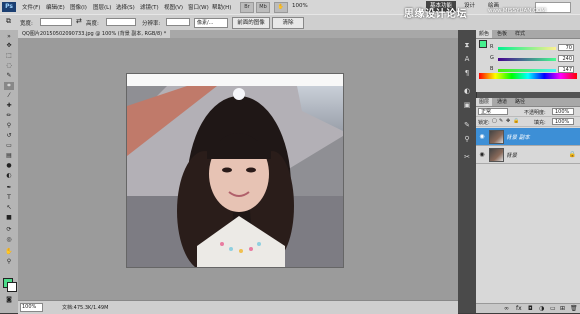 This screenshot has height=314, width=580. I want to click on bridge-icon: Br, so click(247, 7).